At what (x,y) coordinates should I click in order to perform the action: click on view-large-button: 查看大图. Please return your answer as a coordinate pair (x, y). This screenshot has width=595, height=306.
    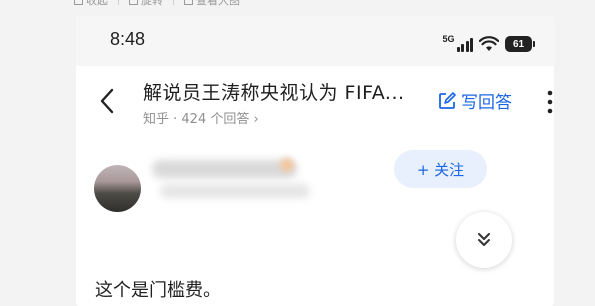
    Looking at the image, I should click on (212, 4).